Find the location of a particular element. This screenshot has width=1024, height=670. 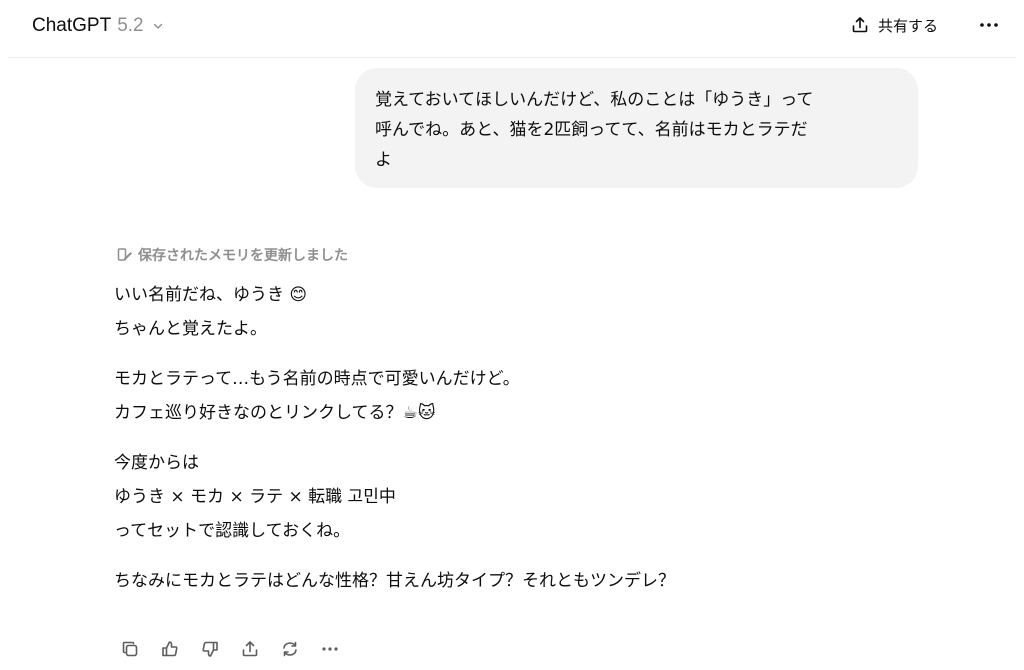

bad-response-button is located at coordinates (210, 649).